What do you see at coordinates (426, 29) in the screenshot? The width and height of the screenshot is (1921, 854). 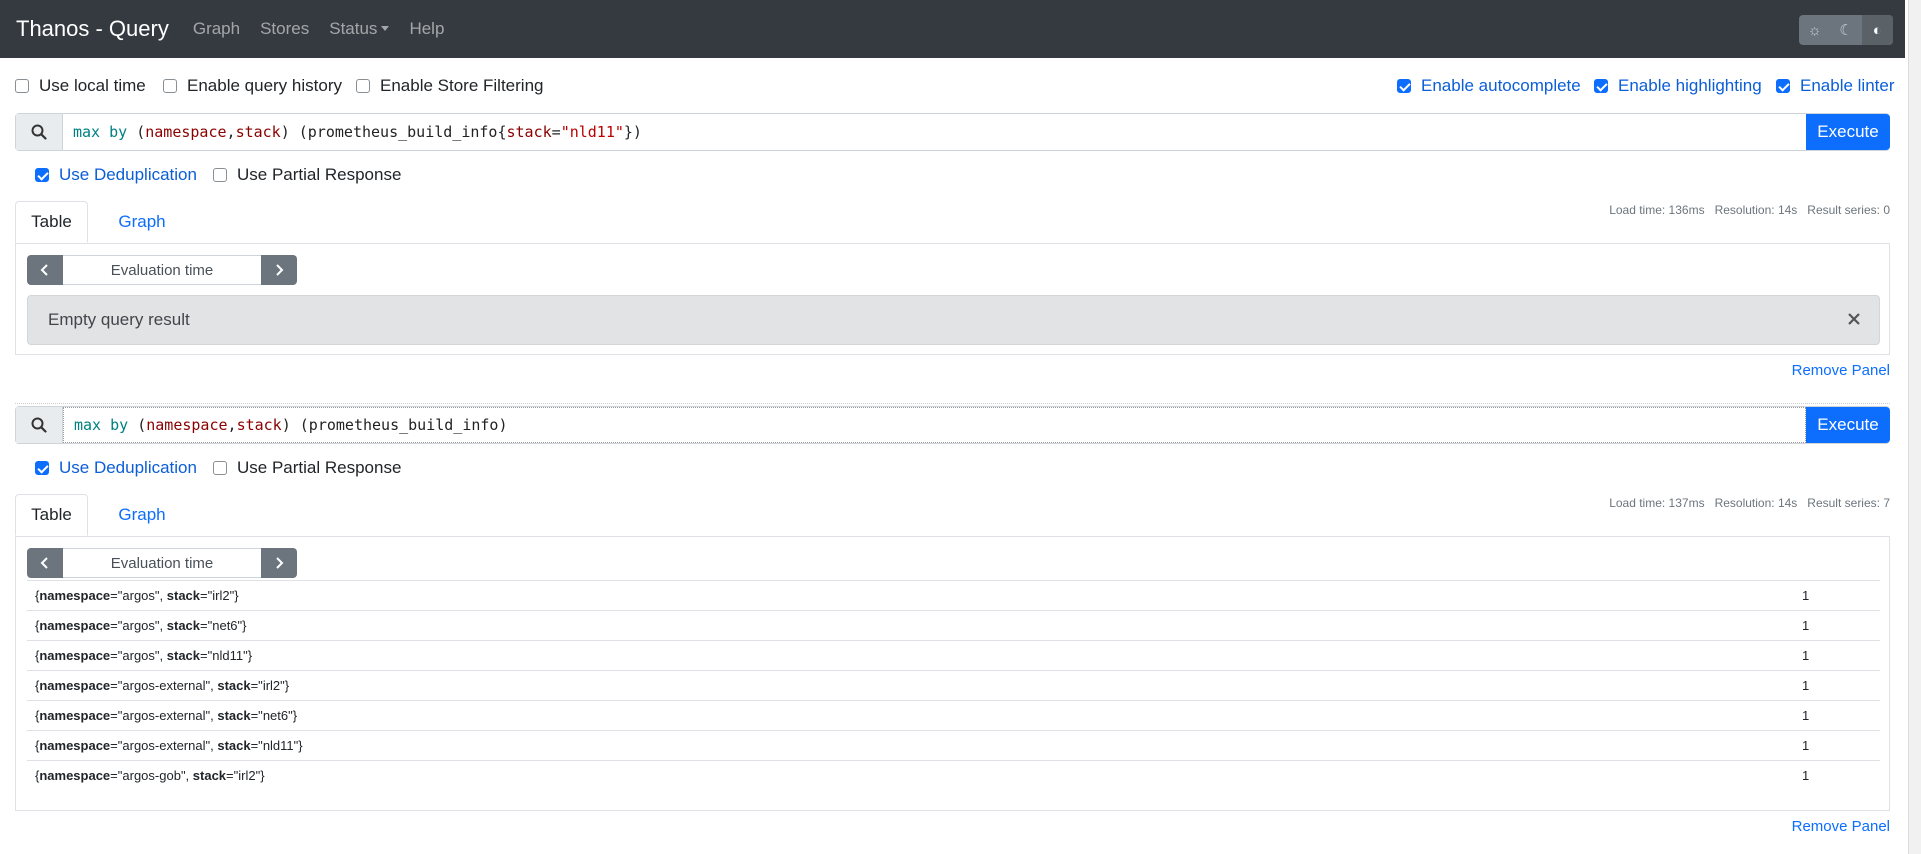 I see `nav-help: Help` at bounding box center [426, 29].